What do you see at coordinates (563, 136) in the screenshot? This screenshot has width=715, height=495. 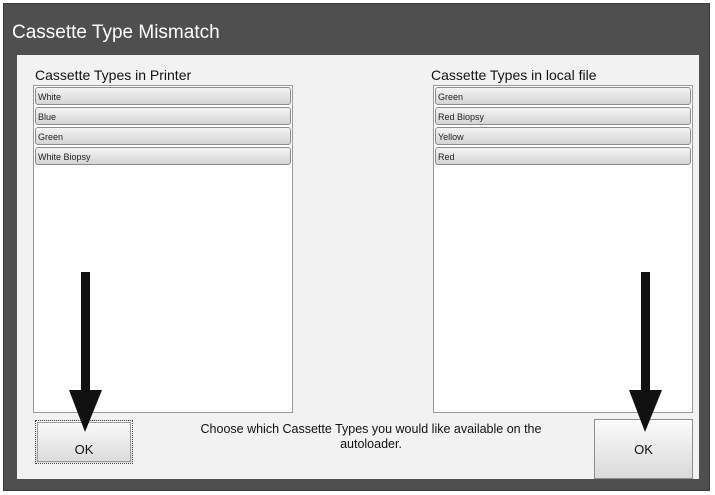 I see `list-item: Yellow` at bounding box center [563, 136].